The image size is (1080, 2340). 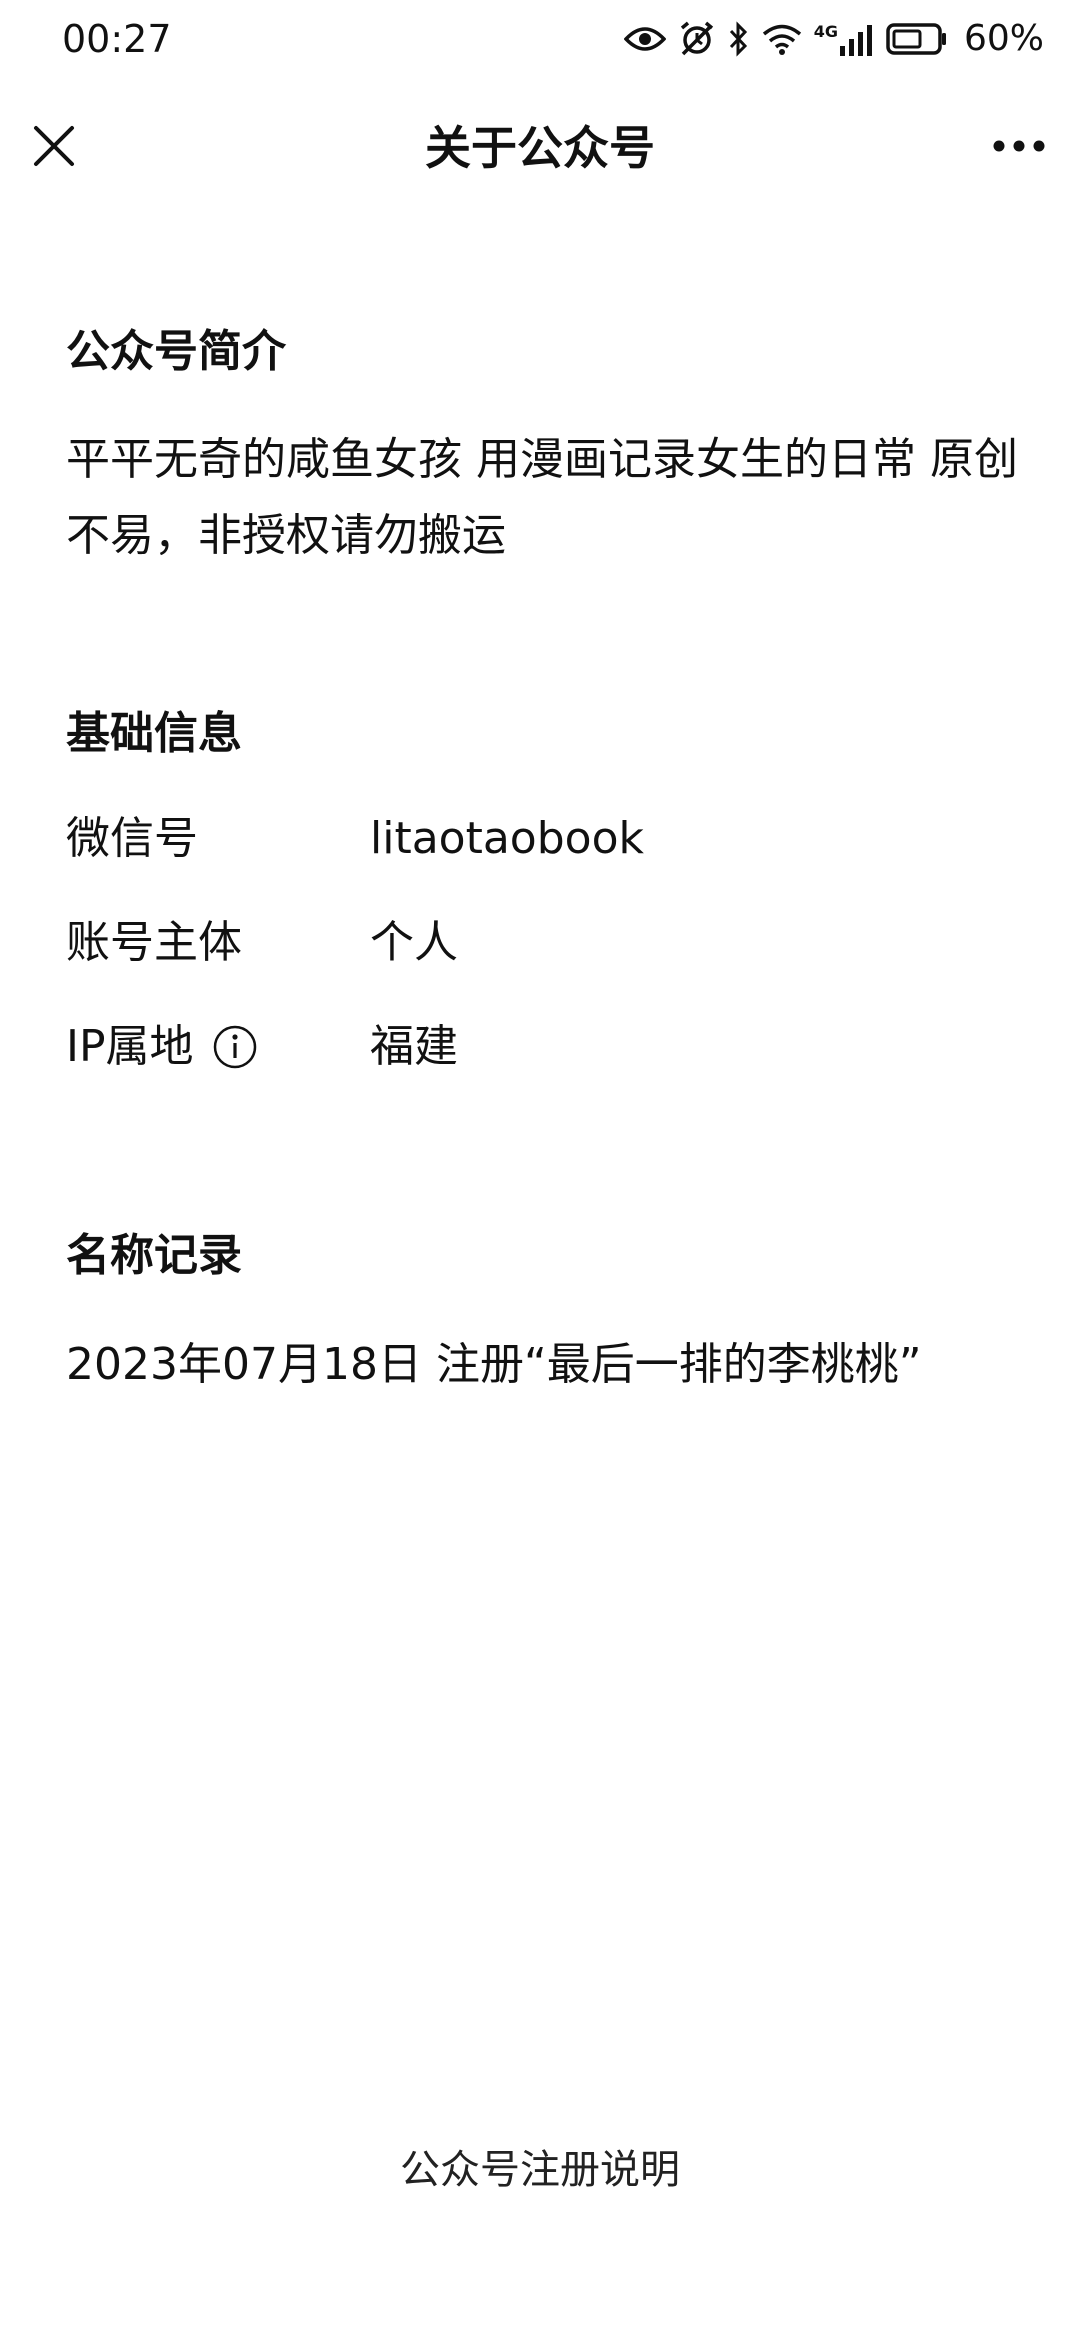 I want to click on page-title: 关于公众号, so click(x=540, y=148).